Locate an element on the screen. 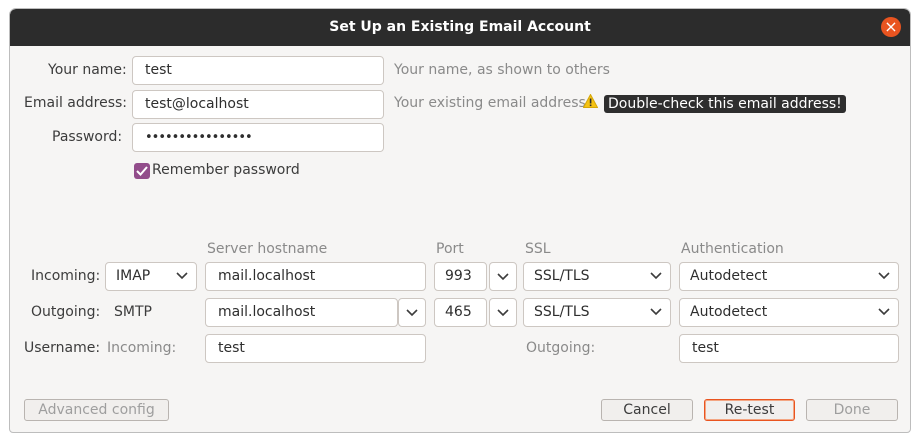 This screenshot has width=920, height=441. header-server-hostname: Server hostname is located at coordinates (267, 249).